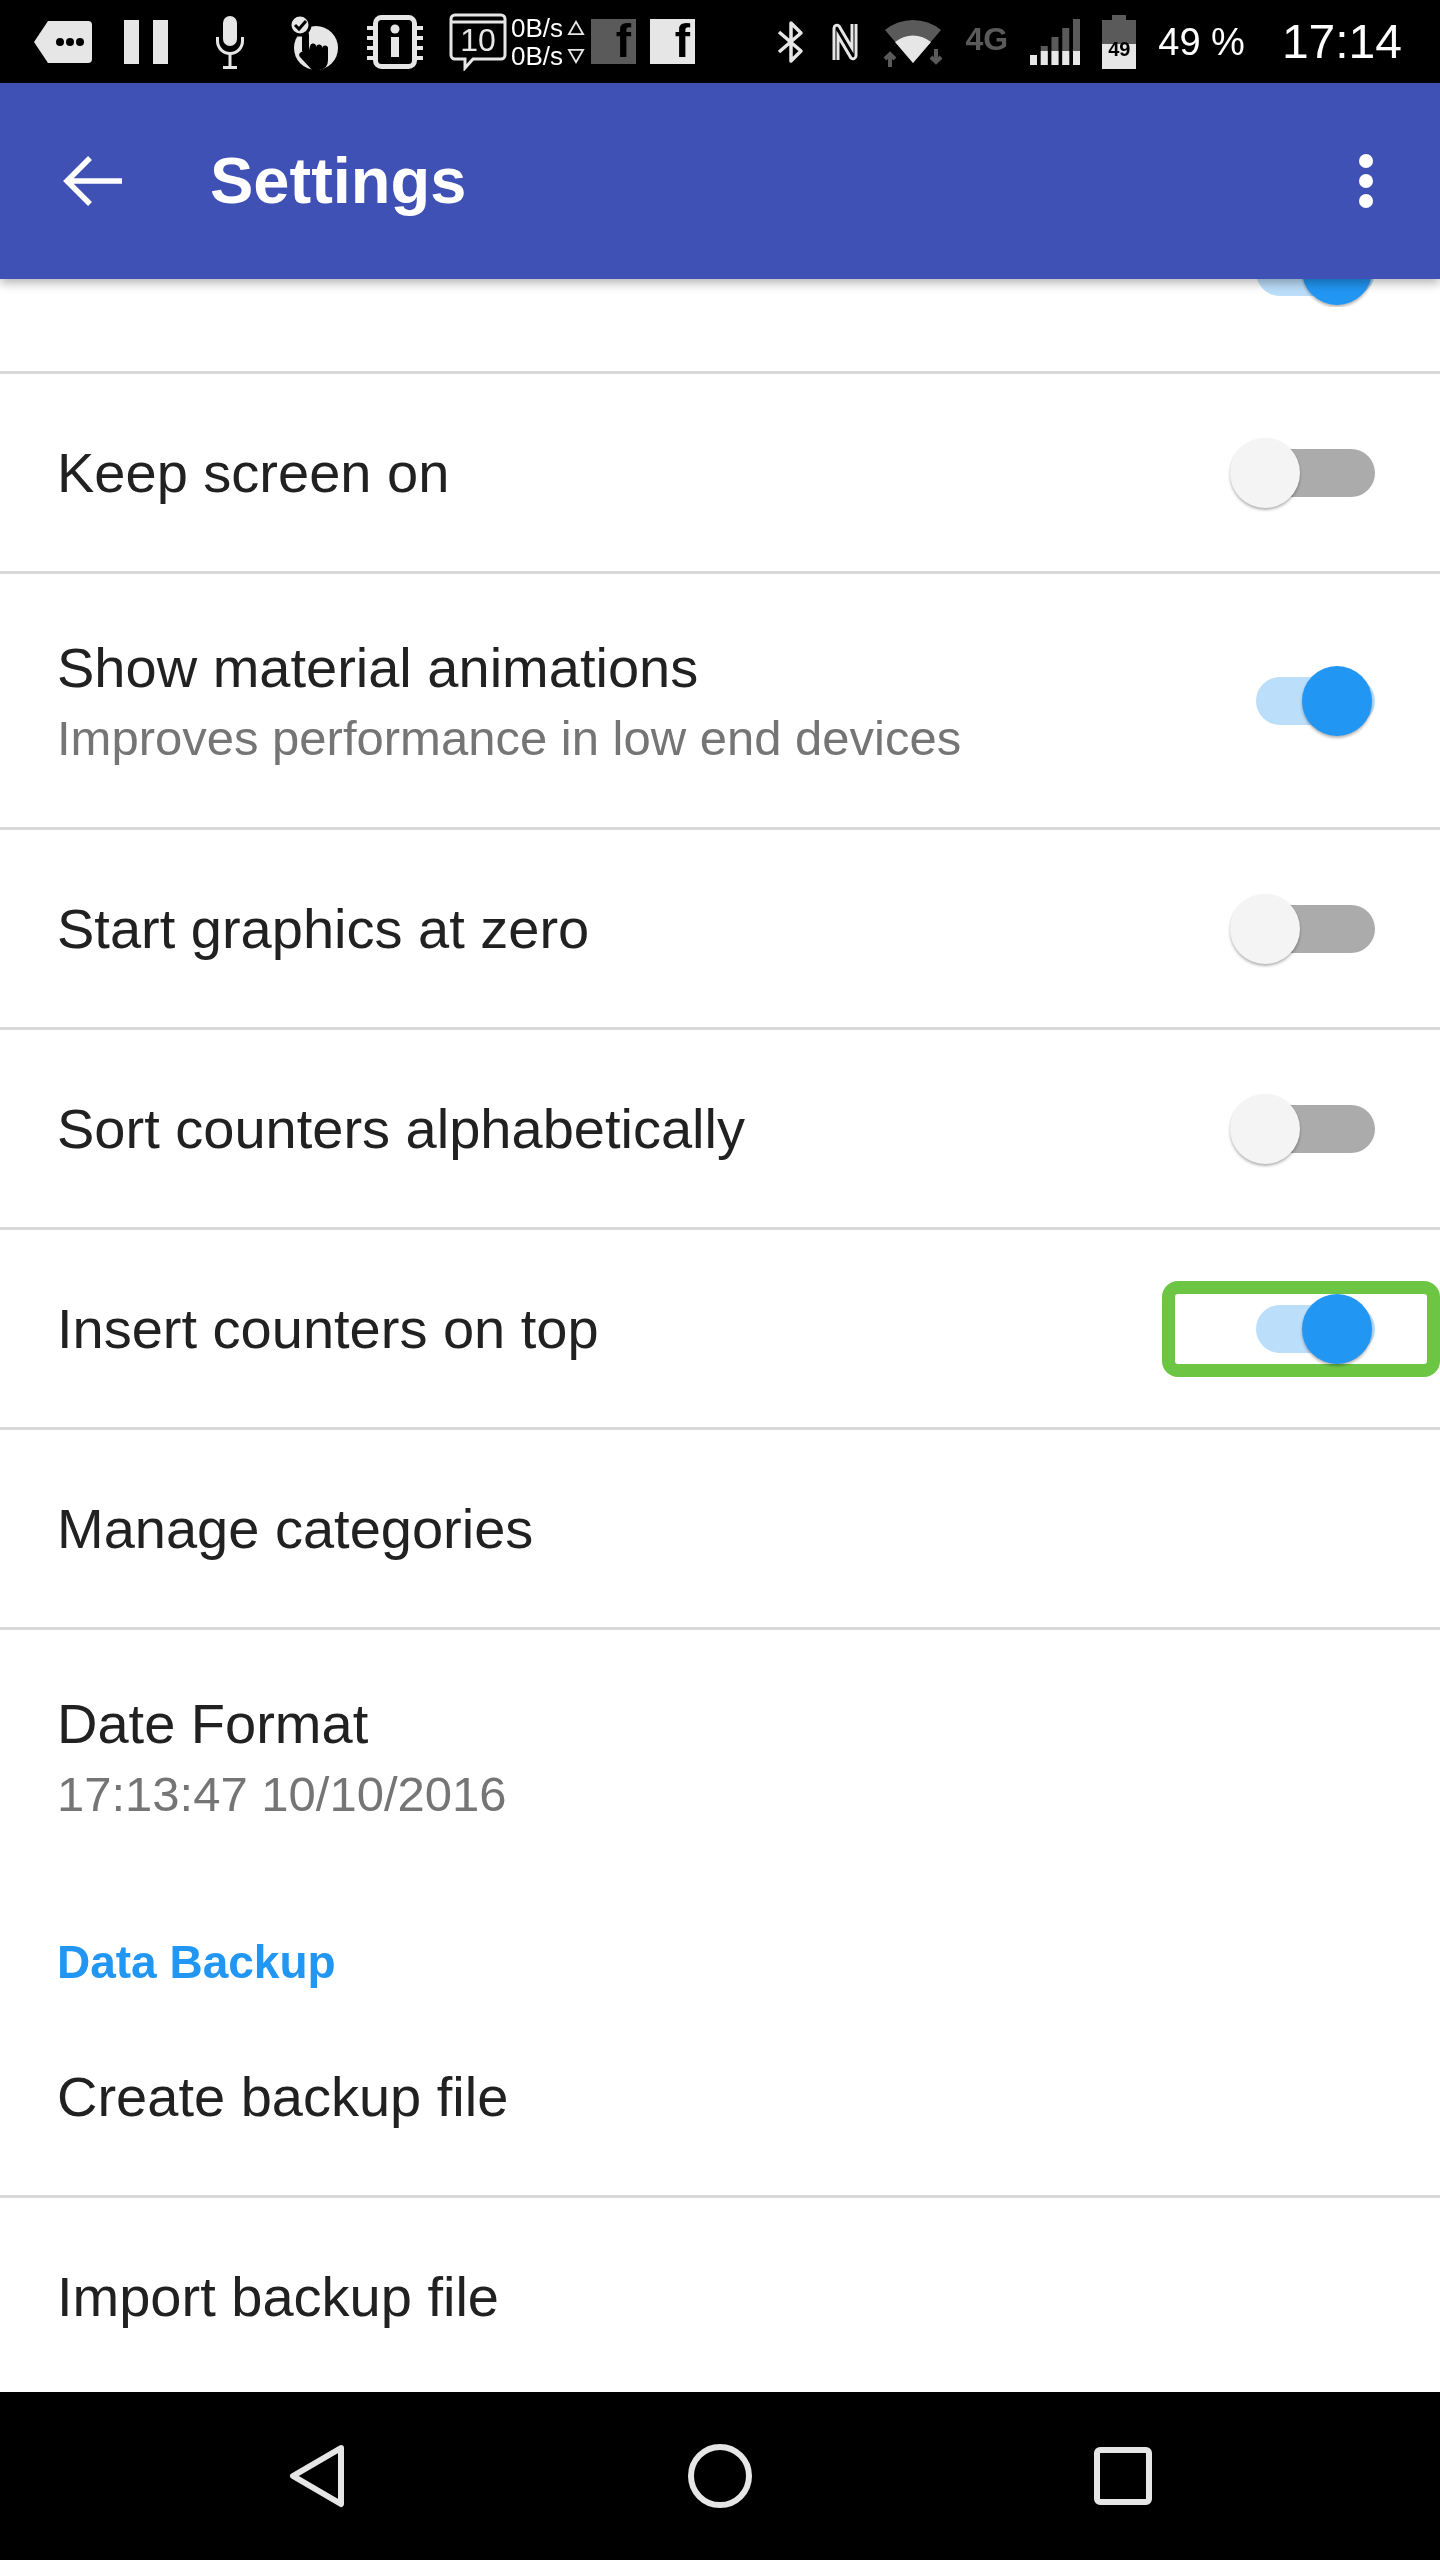  Describe the element at coordinates (338, 181) in the screenshot. I see `screen-title: Settings` at that location.